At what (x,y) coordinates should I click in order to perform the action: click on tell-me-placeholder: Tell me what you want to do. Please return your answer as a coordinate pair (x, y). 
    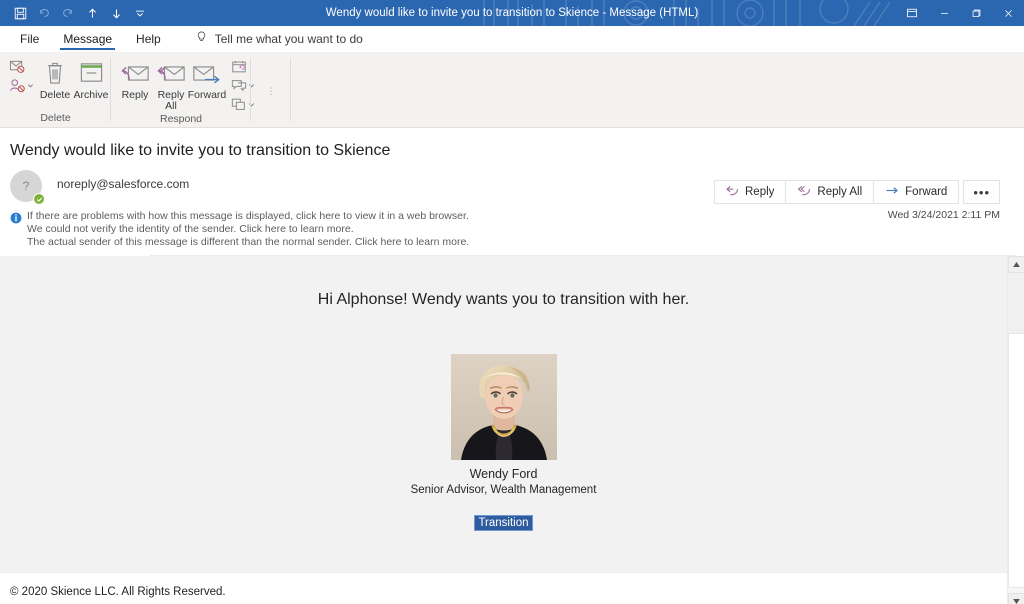
    Looking at the image, I should click on (288, 39).